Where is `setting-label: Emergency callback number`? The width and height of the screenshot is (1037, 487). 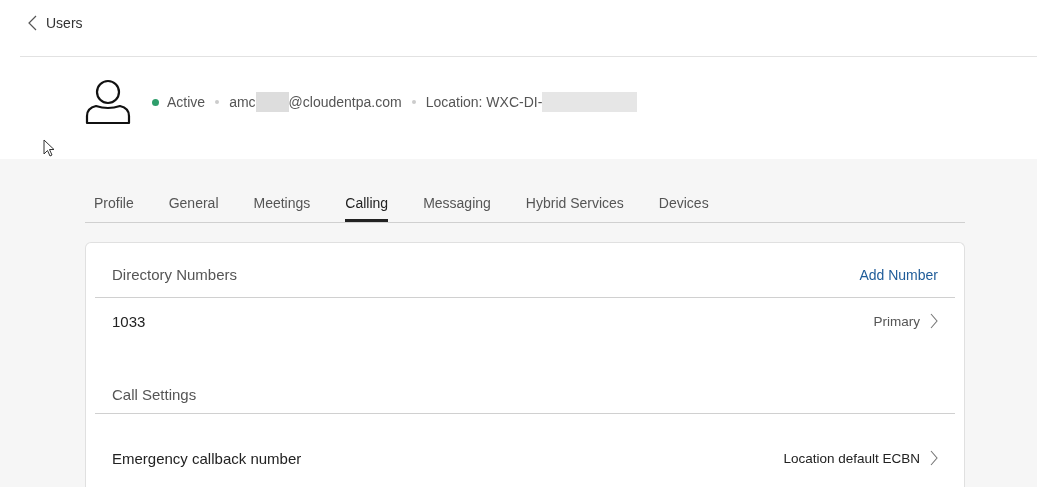 setting-label: Emergency callback number is located at coordinates (207, 458).